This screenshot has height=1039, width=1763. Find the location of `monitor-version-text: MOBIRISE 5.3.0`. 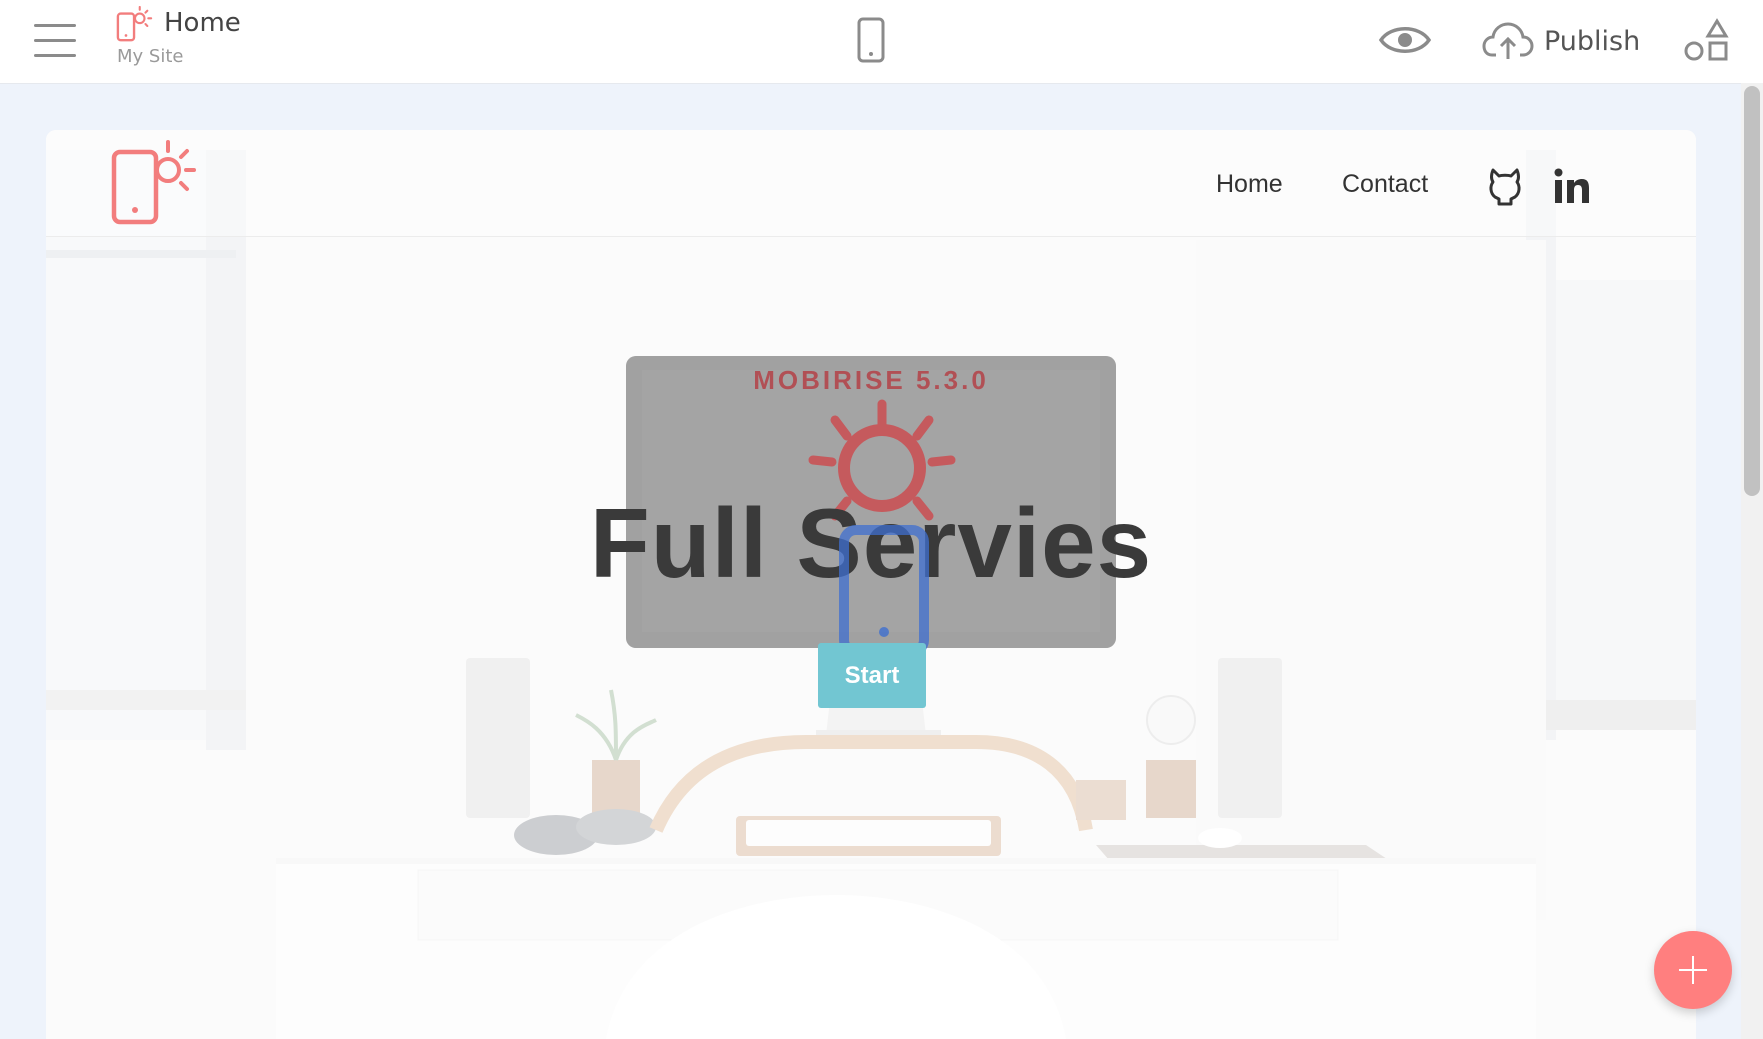

monitor-version-text: MOBIRISE 5.3.0 is located at coordinates (871, 380).